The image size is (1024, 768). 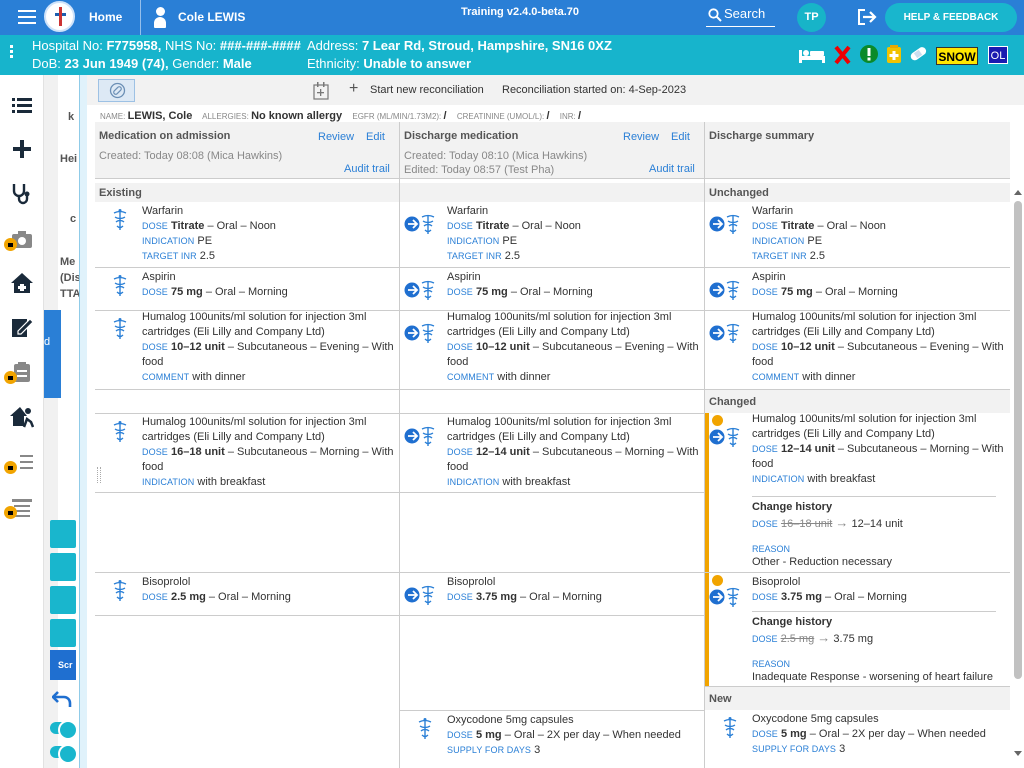 What do you see at coordinates (22, 417) in the screenshot?
I see `discharge-icon` at bounding box center [22, 417].